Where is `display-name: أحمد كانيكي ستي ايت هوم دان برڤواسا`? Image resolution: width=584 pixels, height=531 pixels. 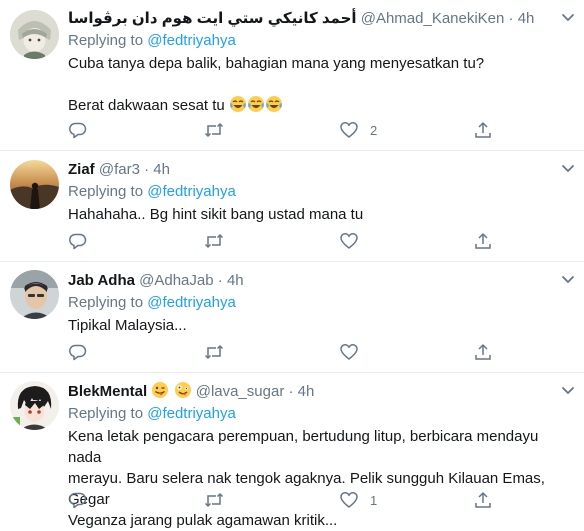
display-name: أحمد كانيكي ستي ايت هوم دان برڤواسا is located at coordinates (212, 18).